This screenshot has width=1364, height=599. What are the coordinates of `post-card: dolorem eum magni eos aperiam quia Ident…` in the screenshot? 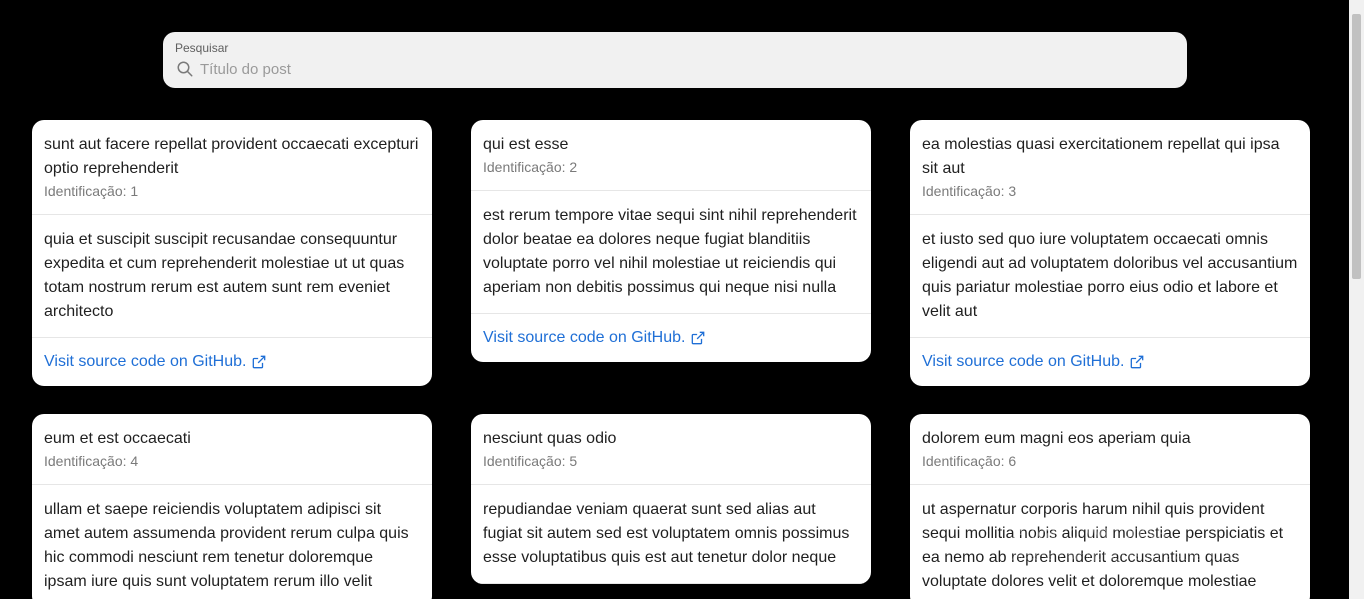 It's located at (1110, 506).